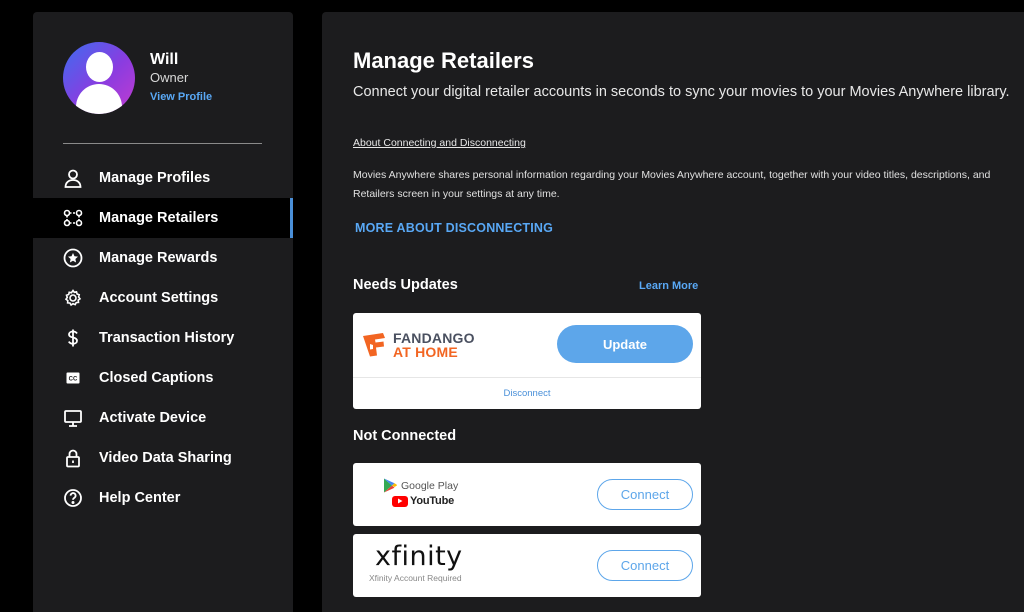 Image resolution: width=1024 pixels, height=612 pixels. I want to click on star-icon, so click(73, 258).